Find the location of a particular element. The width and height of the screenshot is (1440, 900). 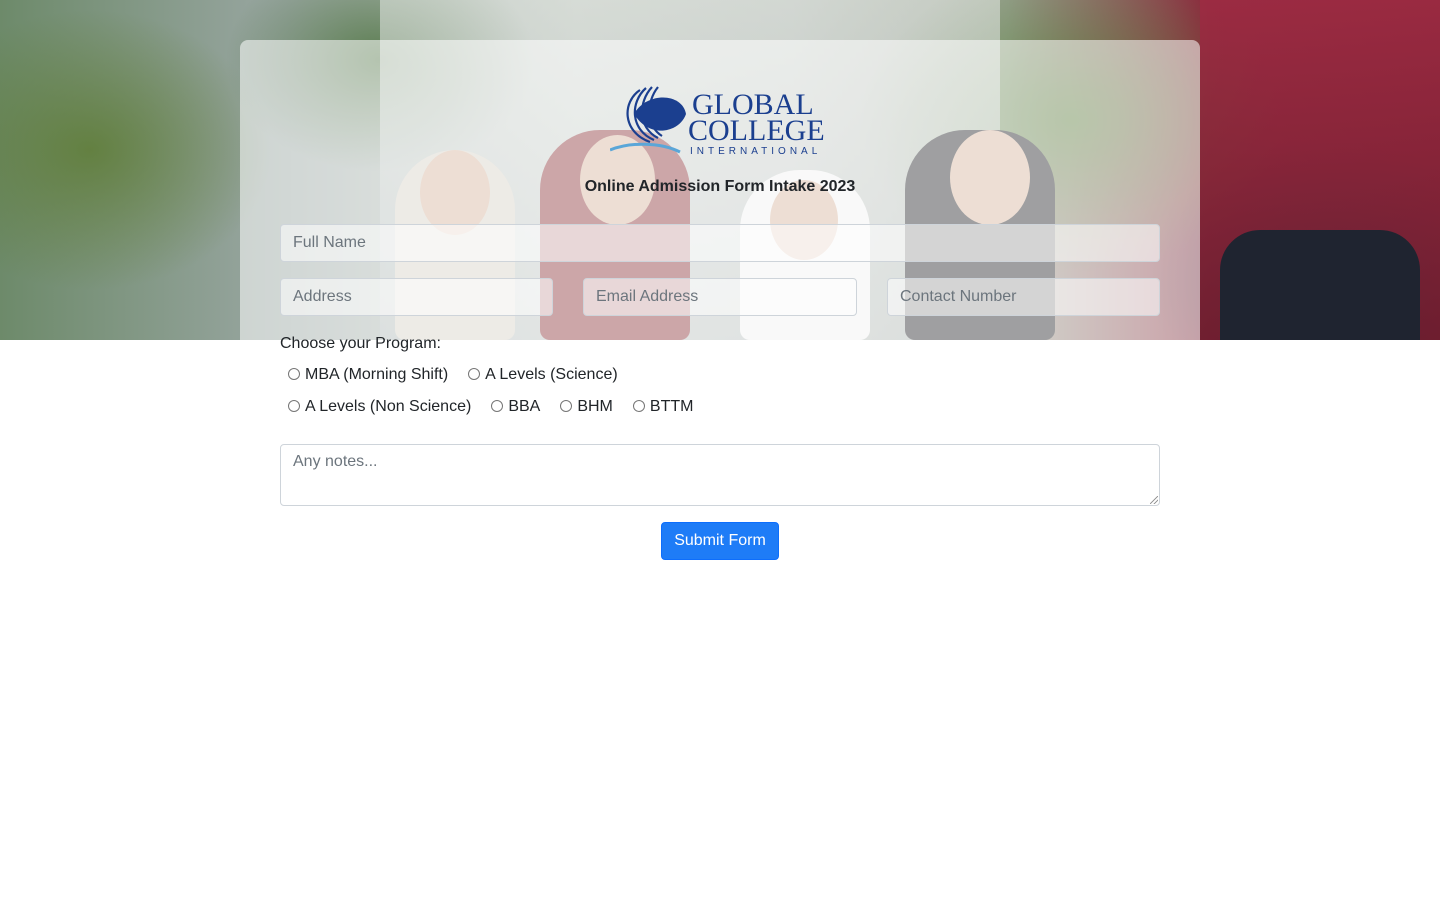

program-option-a-levels-science: A Levels (Science) is located at coordinates (543, 375).